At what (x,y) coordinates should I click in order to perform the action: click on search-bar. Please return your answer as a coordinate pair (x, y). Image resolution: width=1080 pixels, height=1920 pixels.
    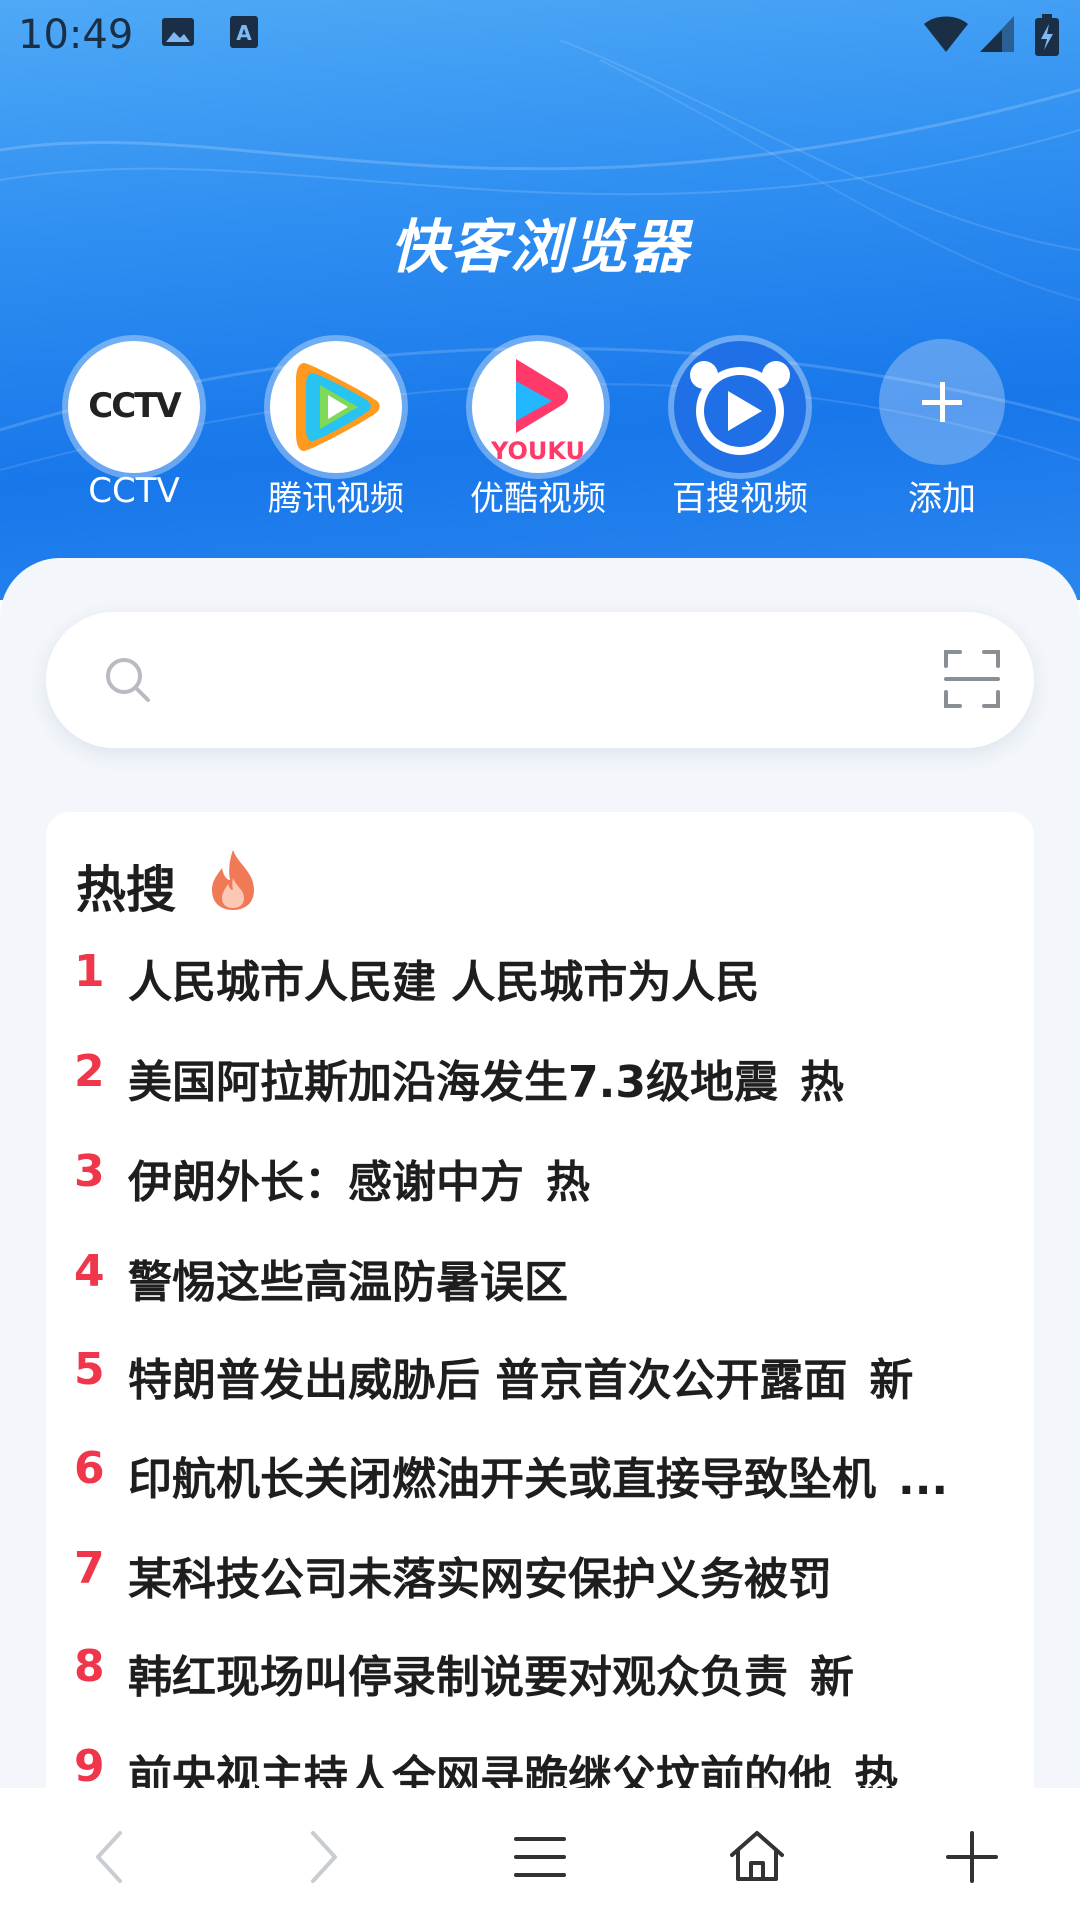
    Looking at the image, I should click on (540, 680).